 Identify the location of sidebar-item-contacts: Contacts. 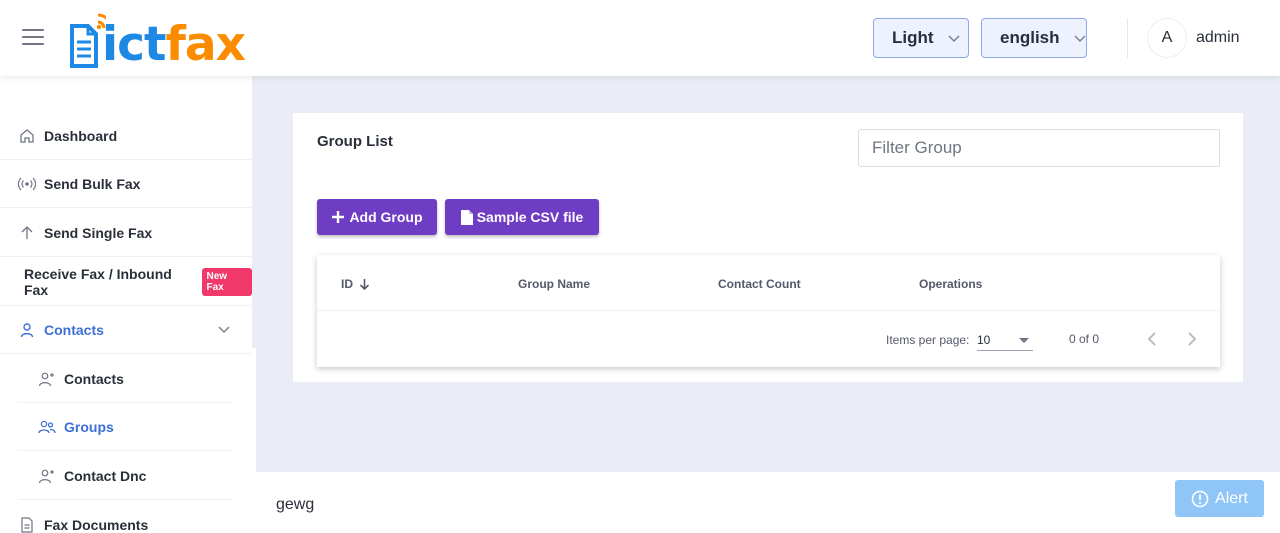
(126, 330).